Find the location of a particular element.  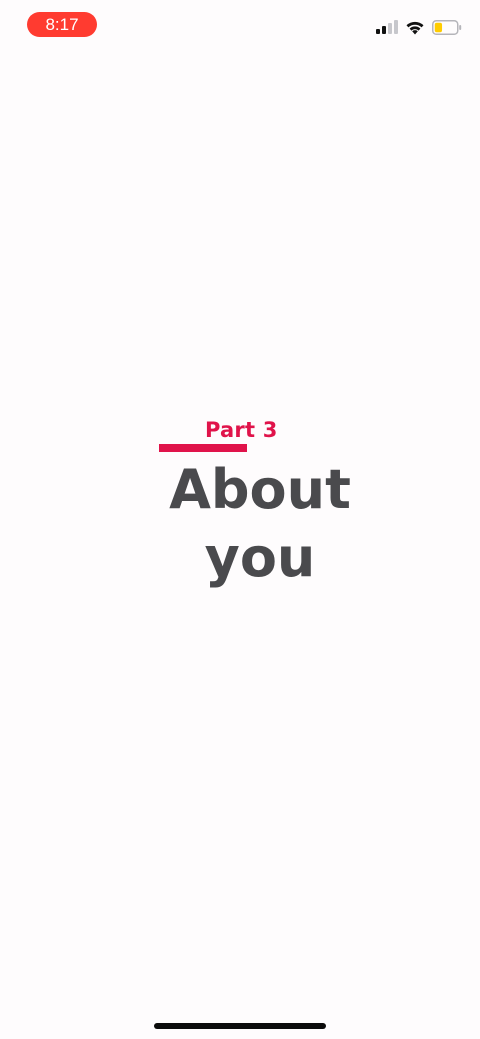

battery-icon is located at coordinates (447, 27).